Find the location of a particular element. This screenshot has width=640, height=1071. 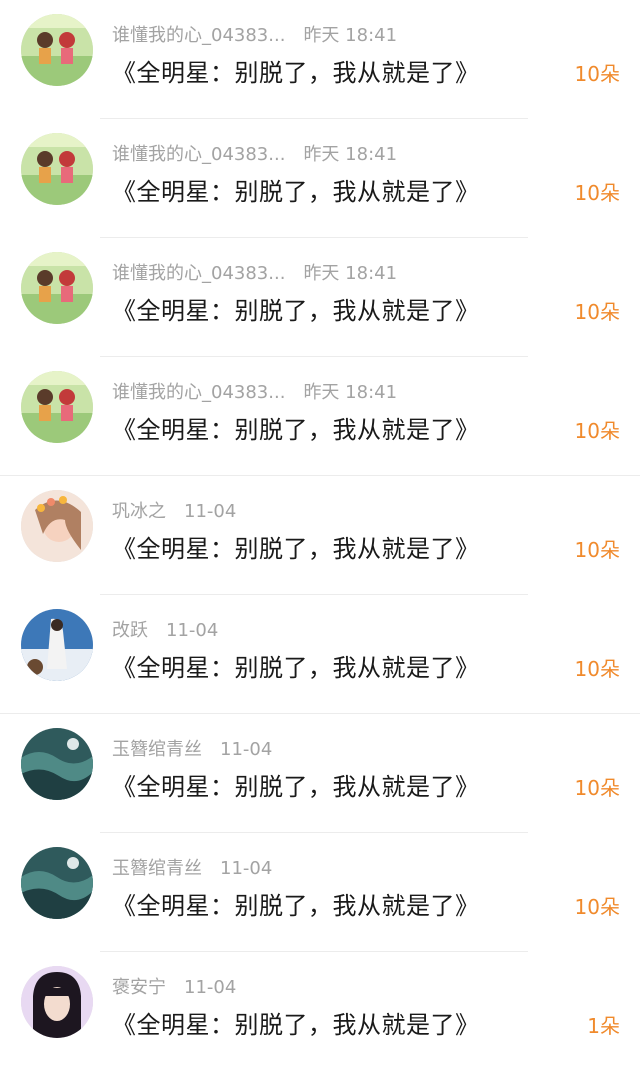

username: 巩冰之 is located at coordinates (139, 511).